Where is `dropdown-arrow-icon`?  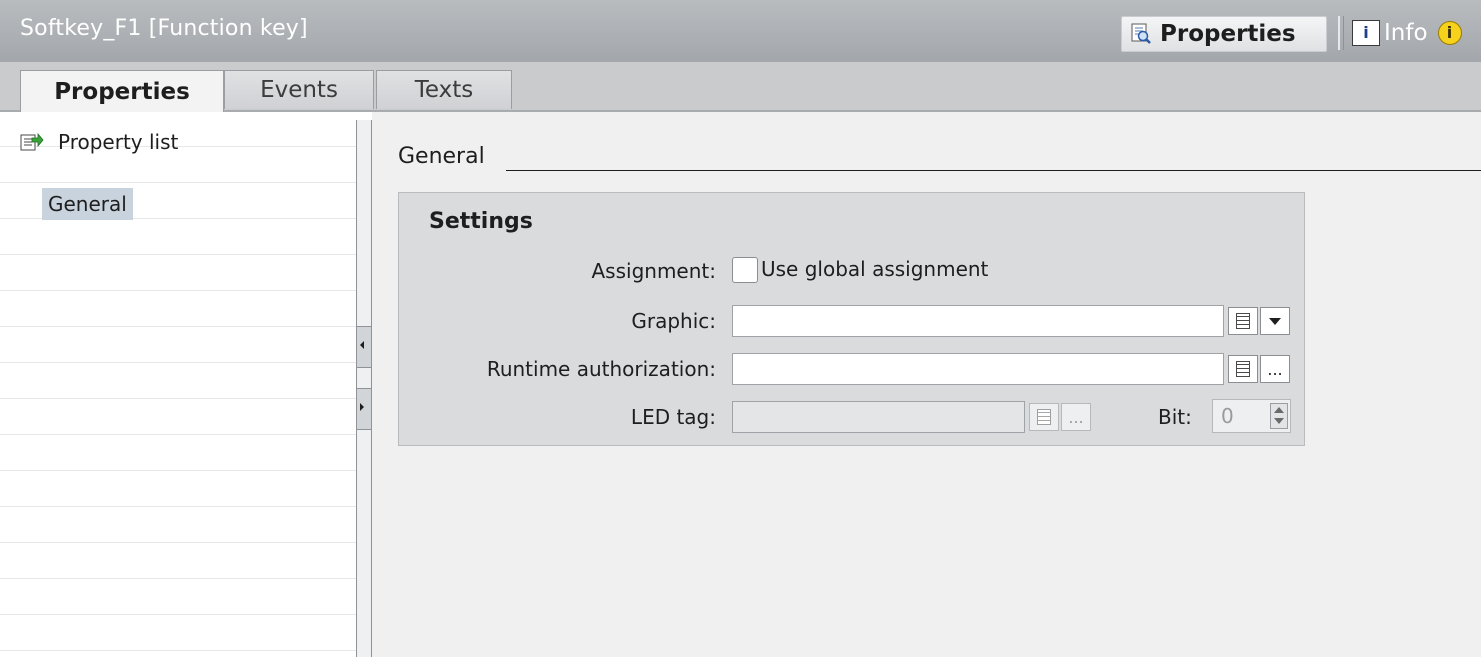 dropdown-arrow-icon is located at coordinates (1275, 321).